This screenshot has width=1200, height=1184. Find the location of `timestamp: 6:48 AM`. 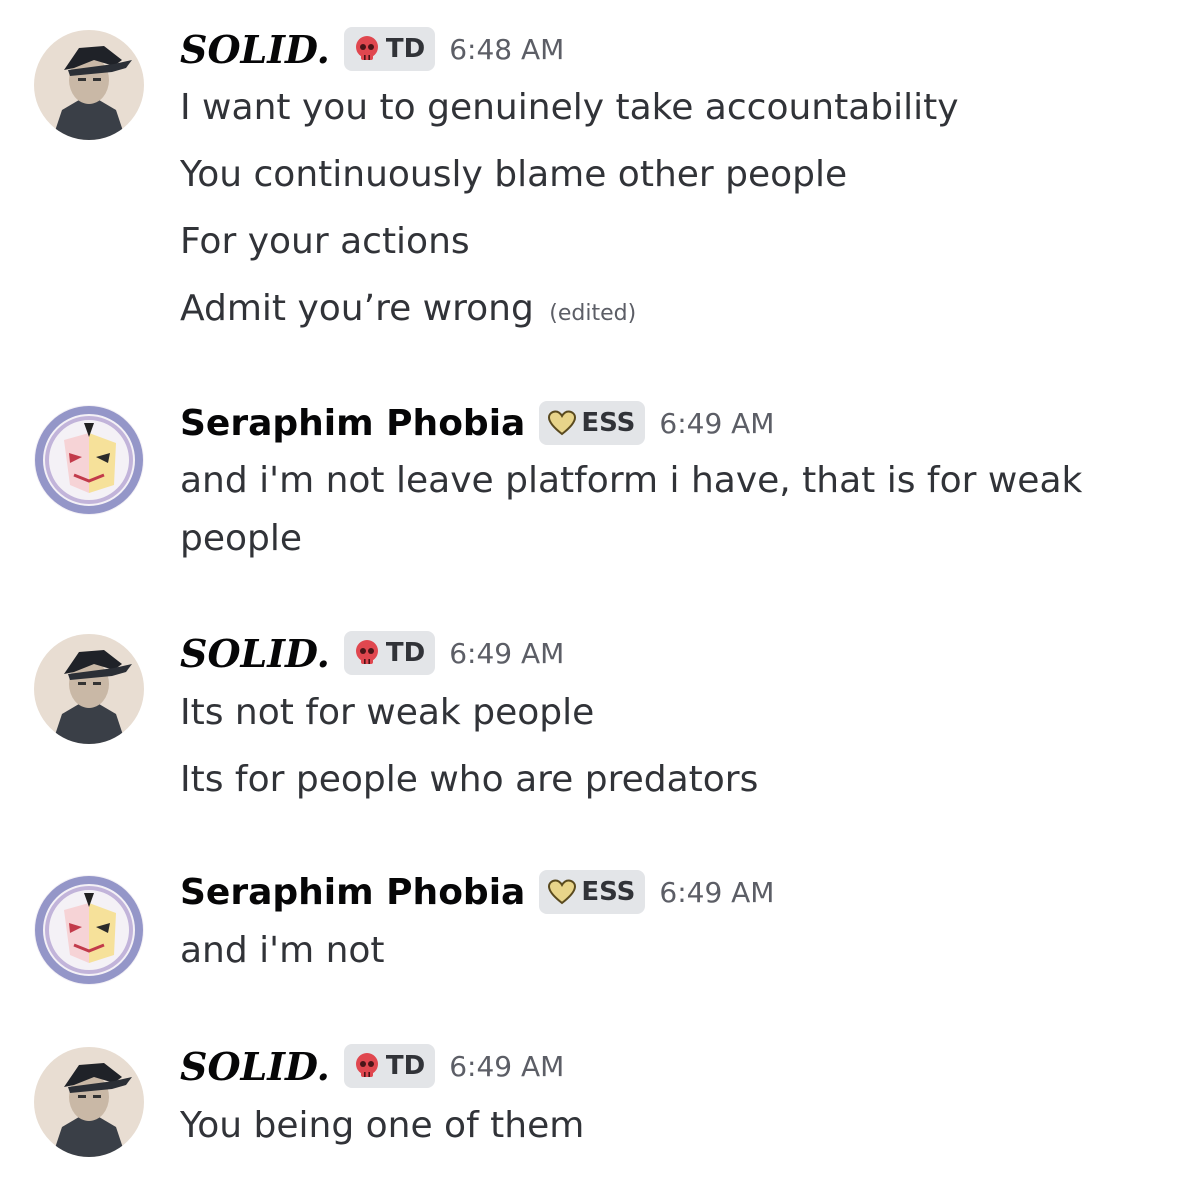

timestamp: 6:48 AM is located at coordinates (506, 49).